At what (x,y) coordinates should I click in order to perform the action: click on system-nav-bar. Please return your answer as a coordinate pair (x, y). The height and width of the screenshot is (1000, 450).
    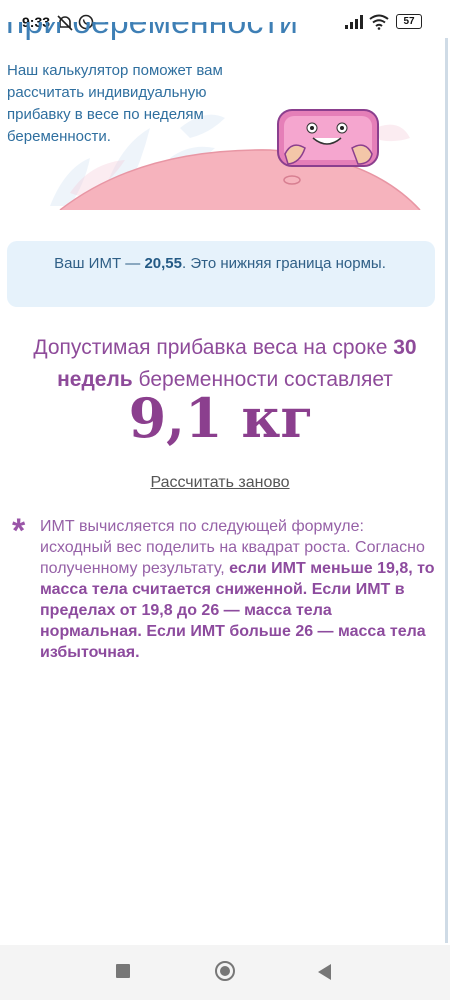
    Looking at the image, I should click on (225, 972).